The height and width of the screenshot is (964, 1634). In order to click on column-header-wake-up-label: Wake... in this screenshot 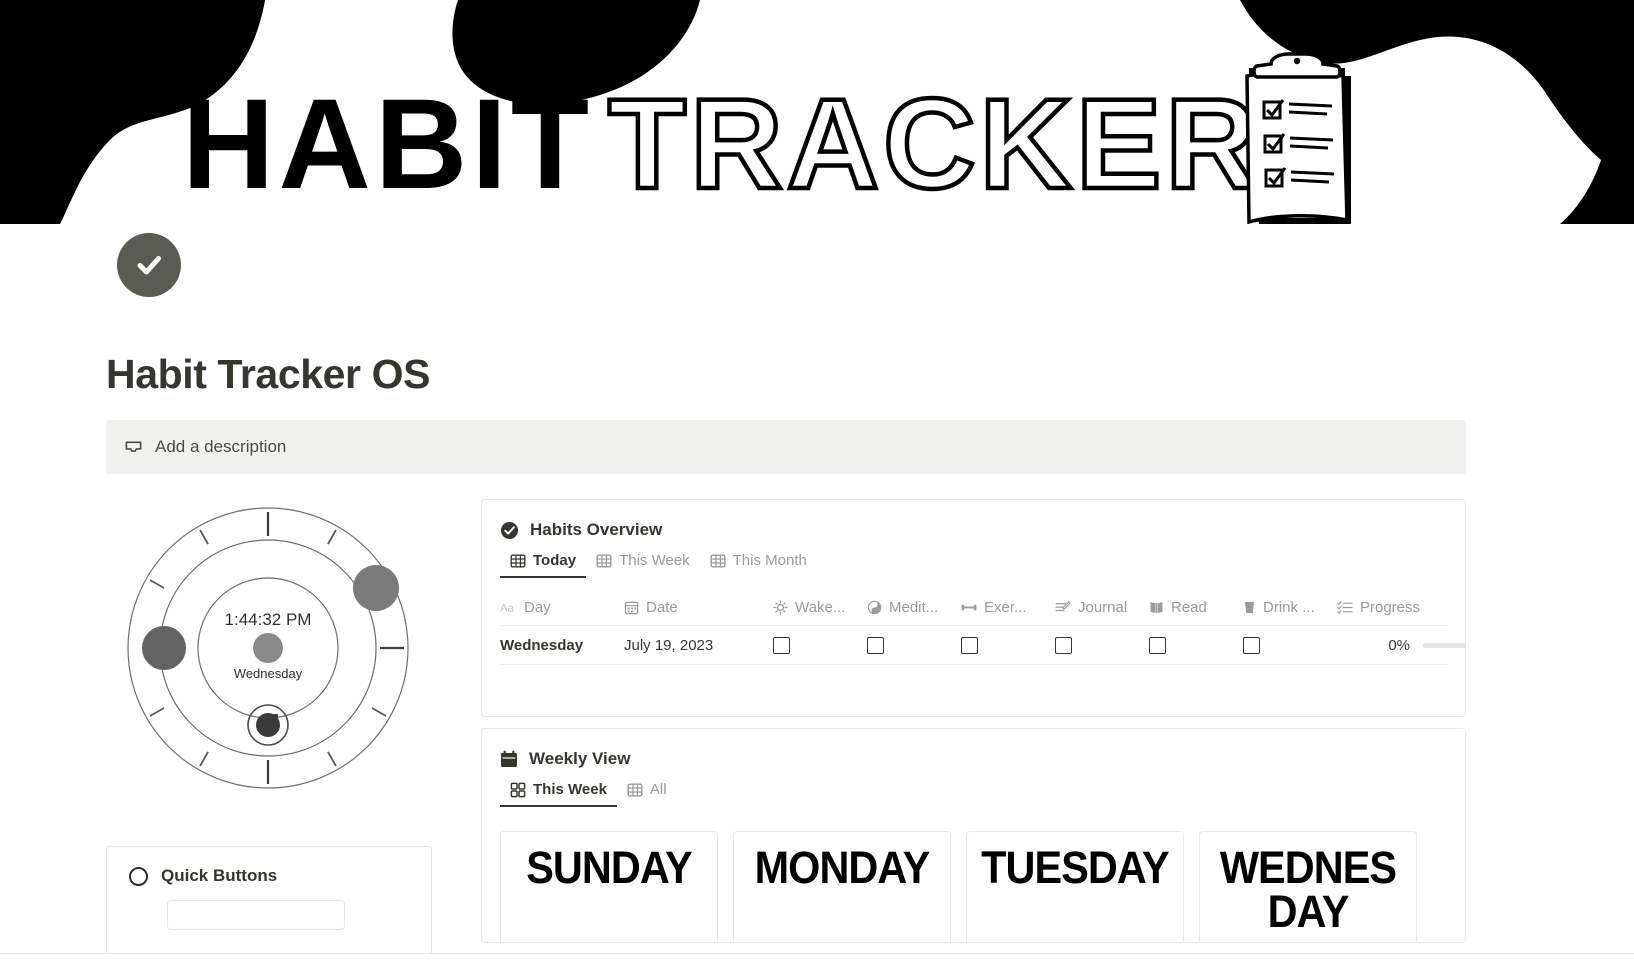, I will do `click(820, 607)`.